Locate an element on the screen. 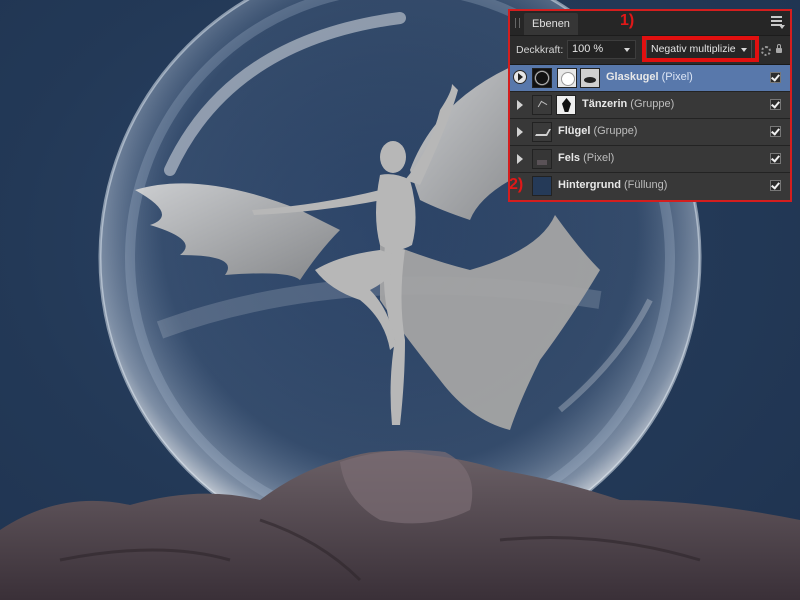 The height and width of the screenshot is (600, 800). layer-name: Fels (Pixel) is located at coordinates (586, 158).